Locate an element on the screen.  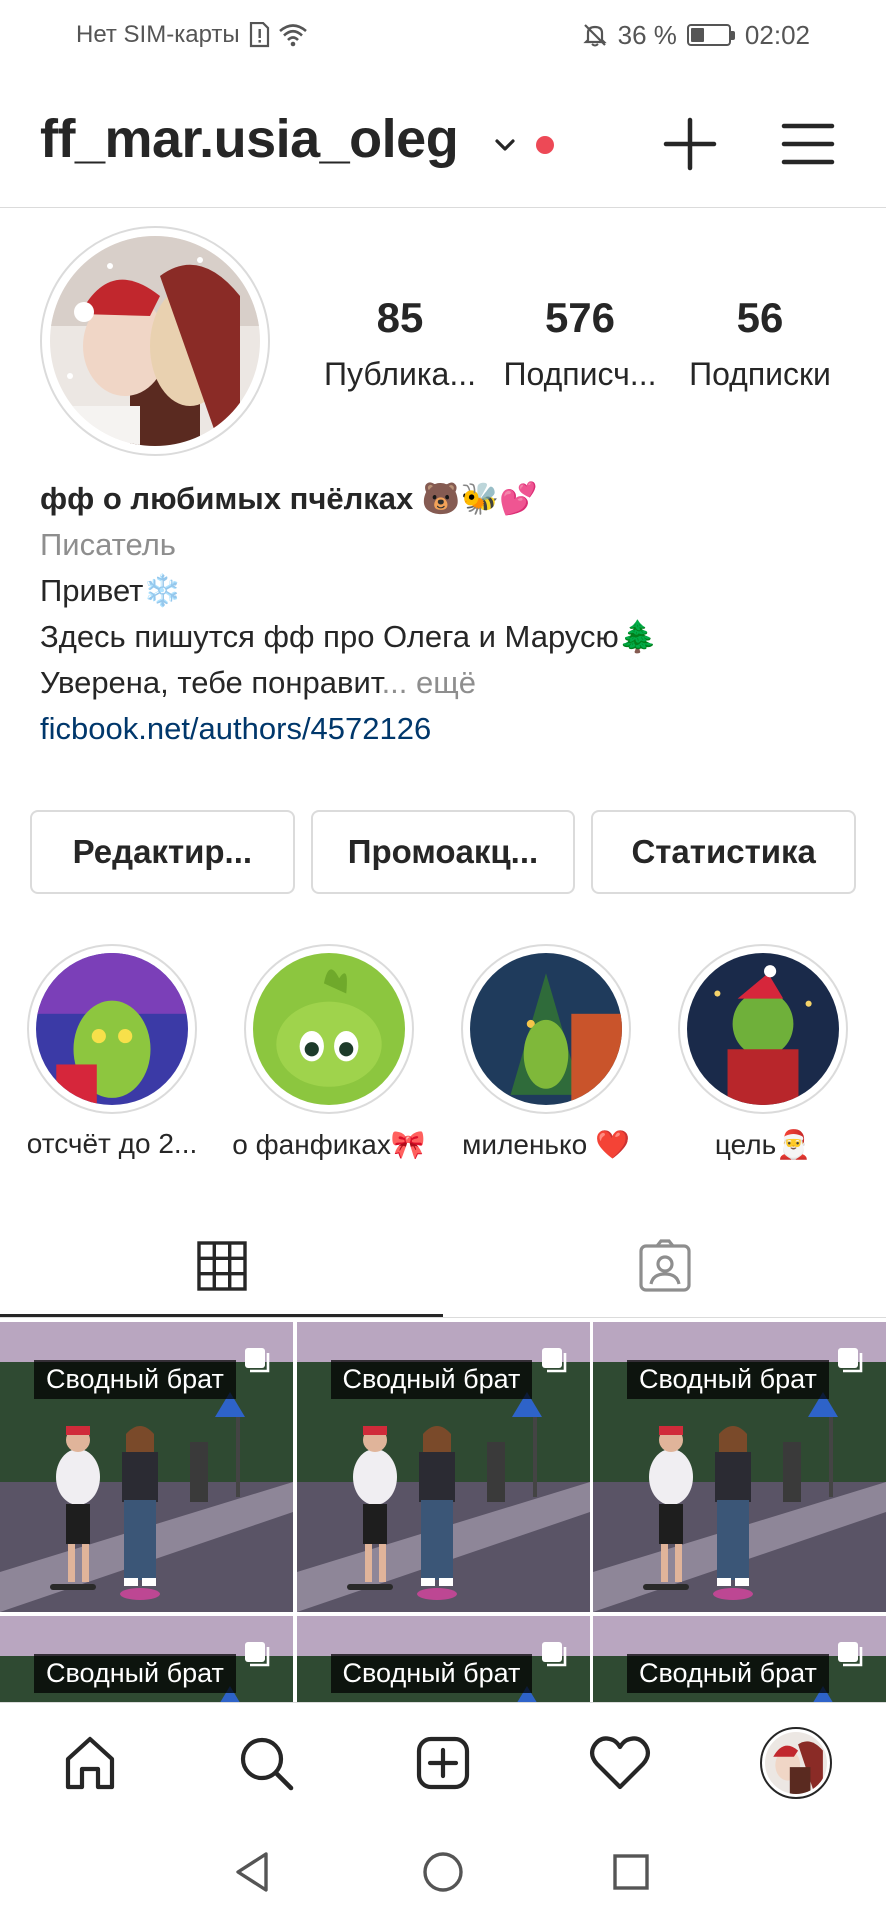
tab-posts-grid is located at coordinates (221, 1266).